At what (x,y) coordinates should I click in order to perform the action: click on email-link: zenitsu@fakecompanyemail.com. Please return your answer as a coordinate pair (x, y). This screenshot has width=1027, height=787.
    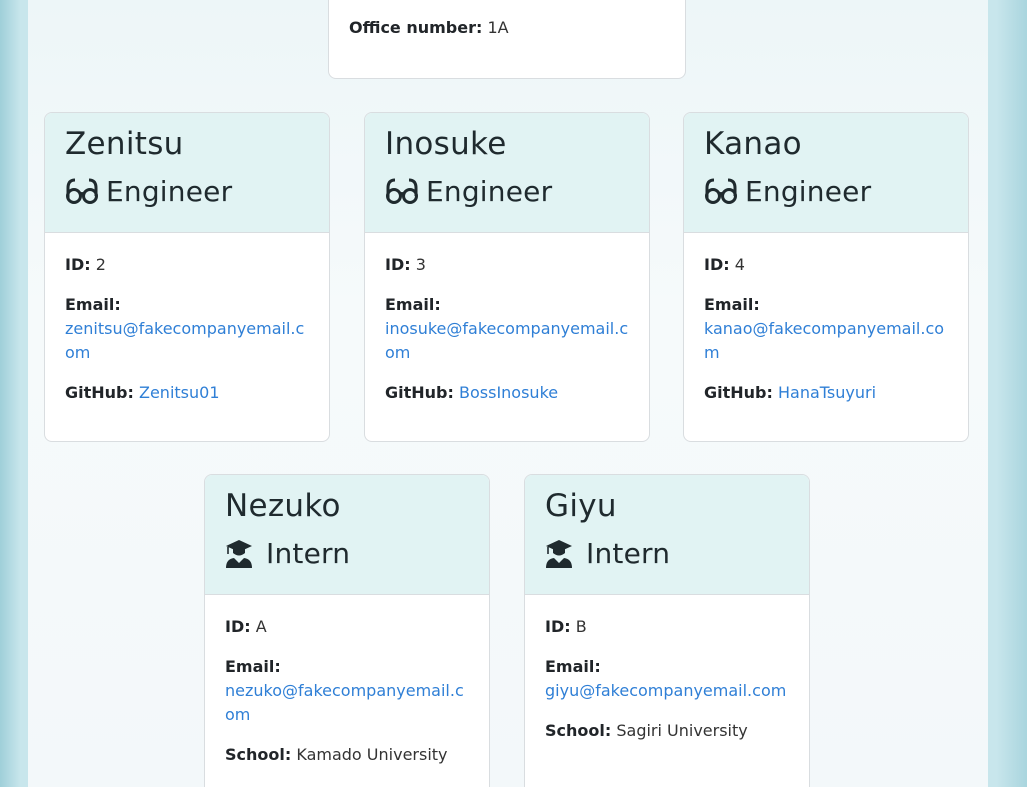
    Looking at the image, I should click on (184, 340).